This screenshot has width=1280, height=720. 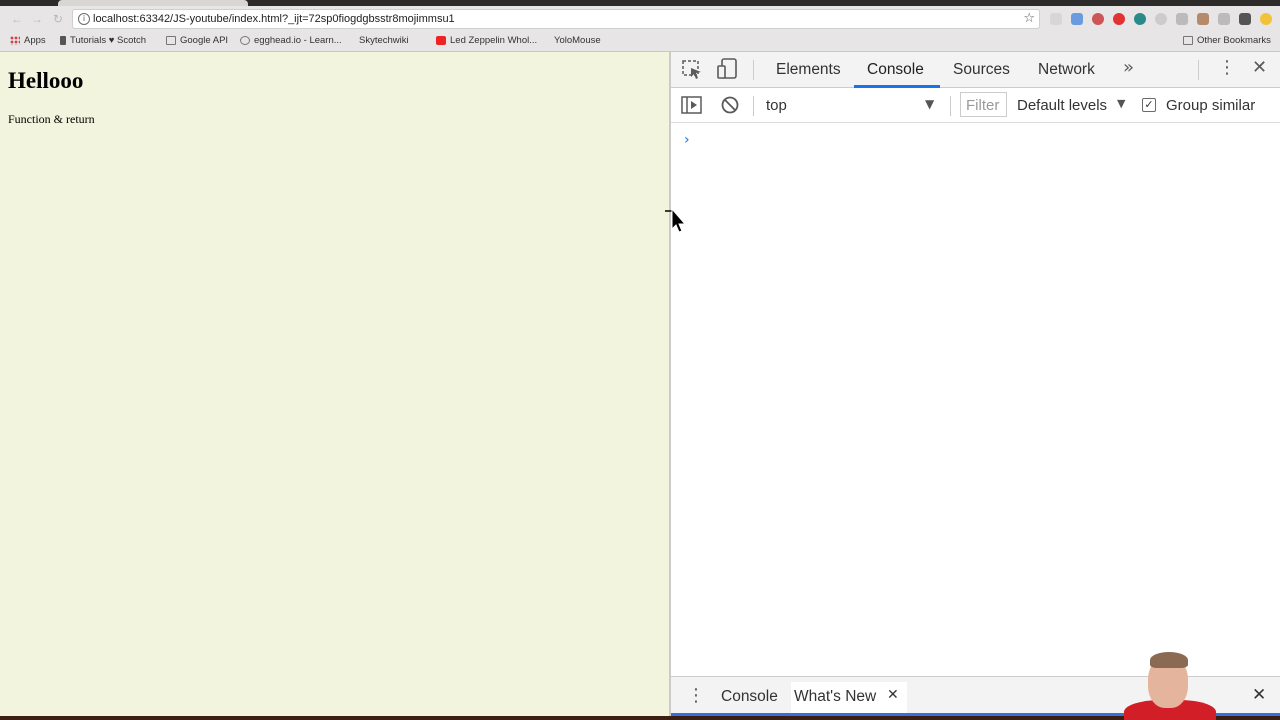 I want to click on close-drawer-icon: ✕, so click(x=1259, y=695).